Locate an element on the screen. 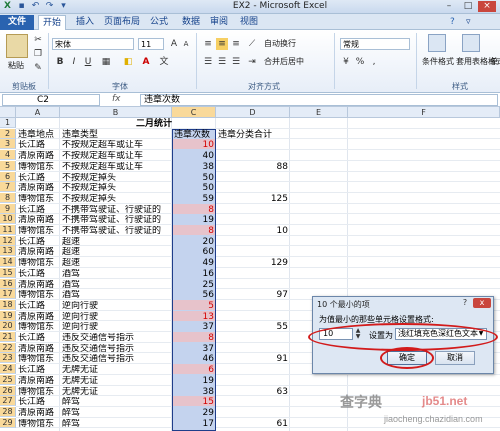  cell-type: 不按规定掉头 is located at coordinates (117, 188).